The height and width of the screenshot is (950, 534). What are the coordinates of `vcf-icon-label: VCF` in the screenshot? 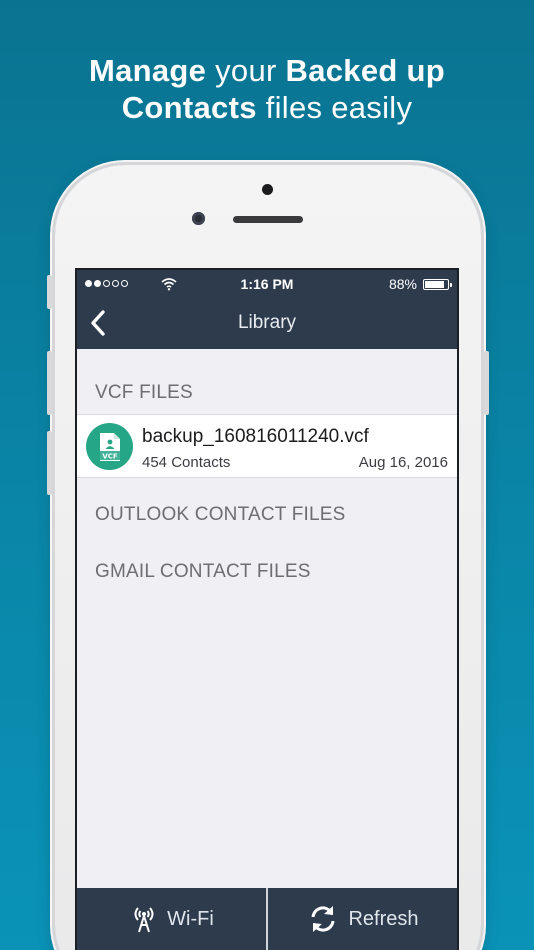 It's located at (110, 456).